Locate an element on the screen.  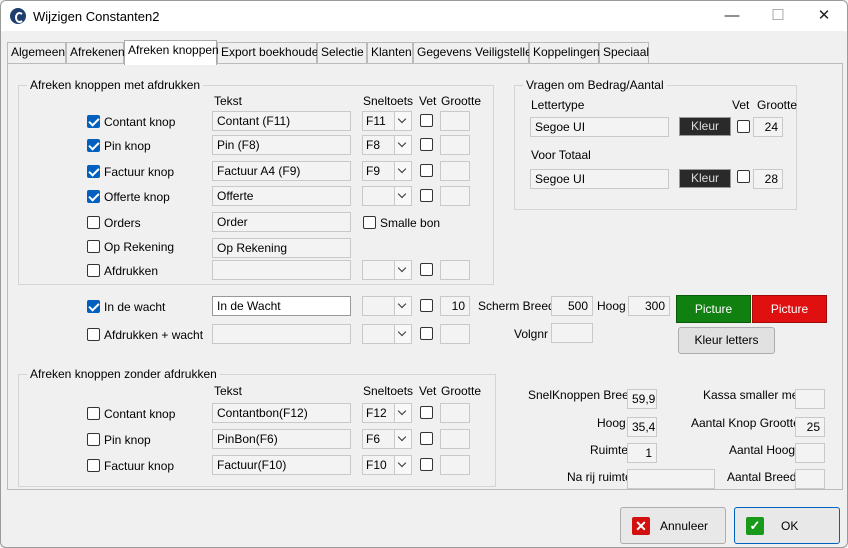
contant-knop-checkbox is located at coordinates (93, 121).